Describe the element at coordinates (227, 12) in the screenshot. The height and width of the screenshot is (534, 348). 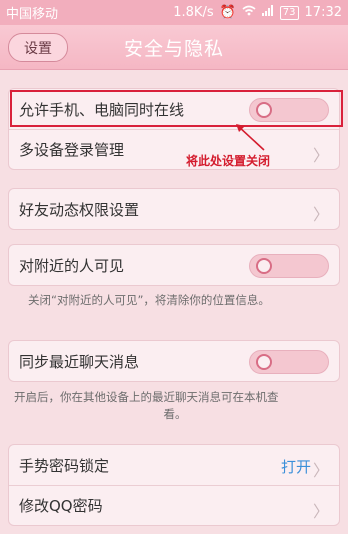
I see `alarm-icon: ⏰` at that location.